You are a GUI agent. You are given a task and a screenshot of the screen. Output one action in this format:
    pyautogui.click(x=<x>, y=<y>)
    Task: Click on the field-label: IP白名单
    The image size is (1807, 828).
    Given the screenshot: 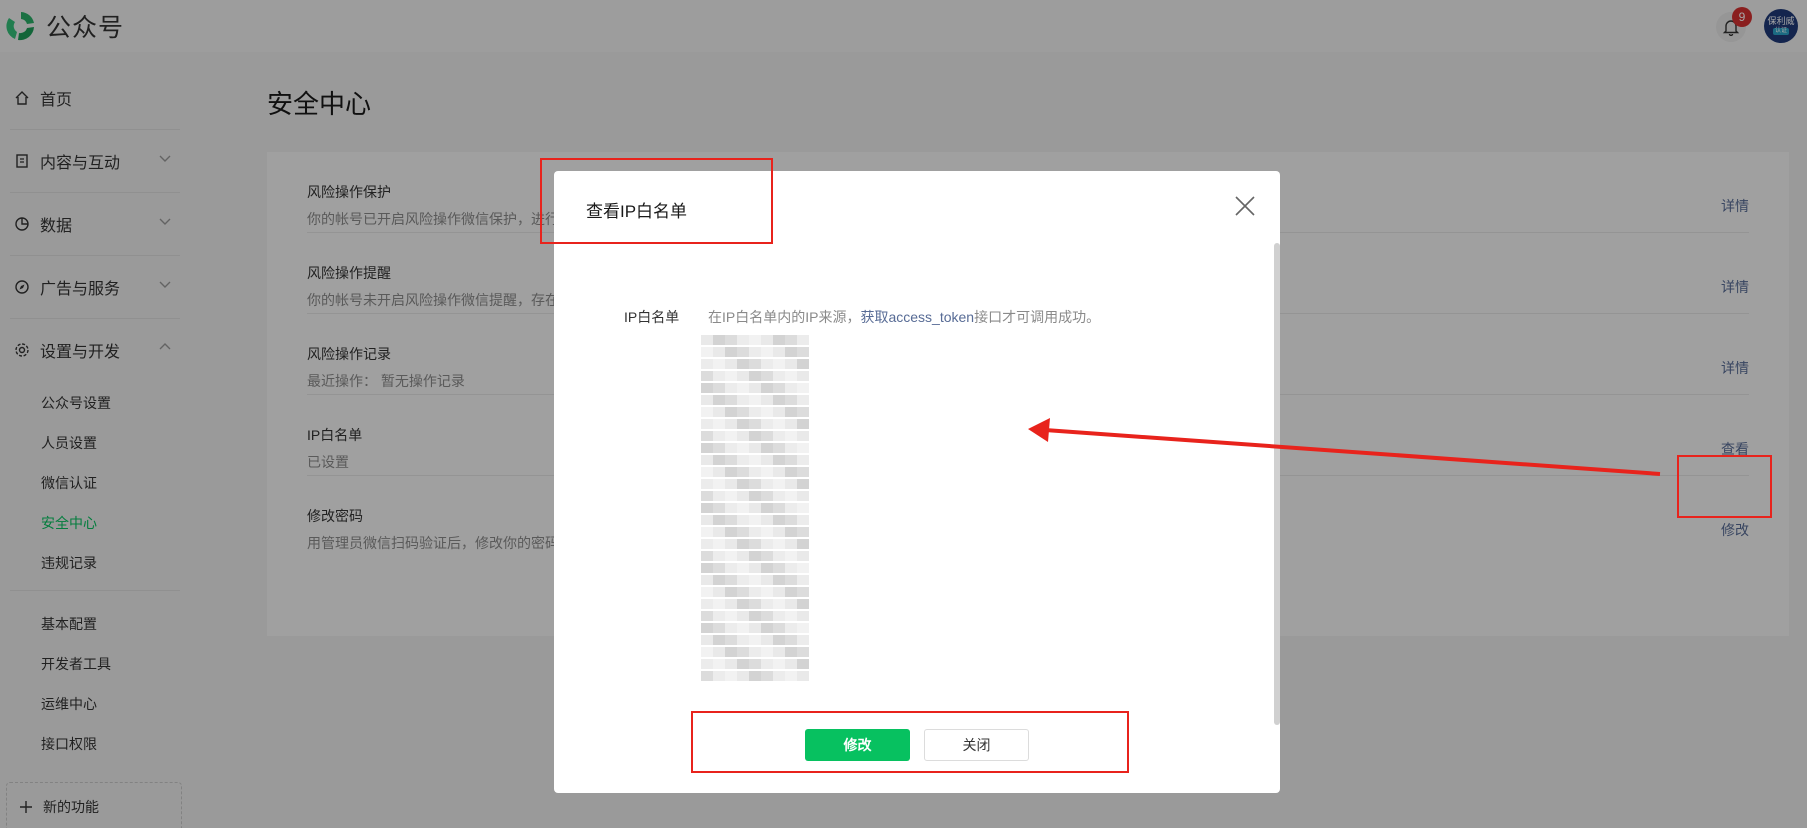 What is the action you would take?
    pyautogui.click(x=652, y=317)
    